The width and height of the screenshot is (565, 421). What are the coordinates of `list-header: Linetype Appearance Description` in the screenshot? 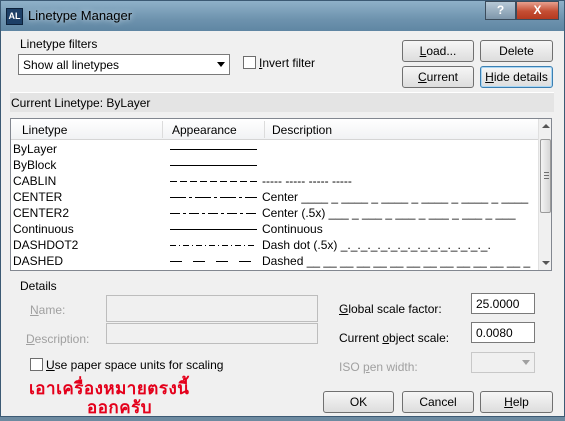 It's located at (274, 129).